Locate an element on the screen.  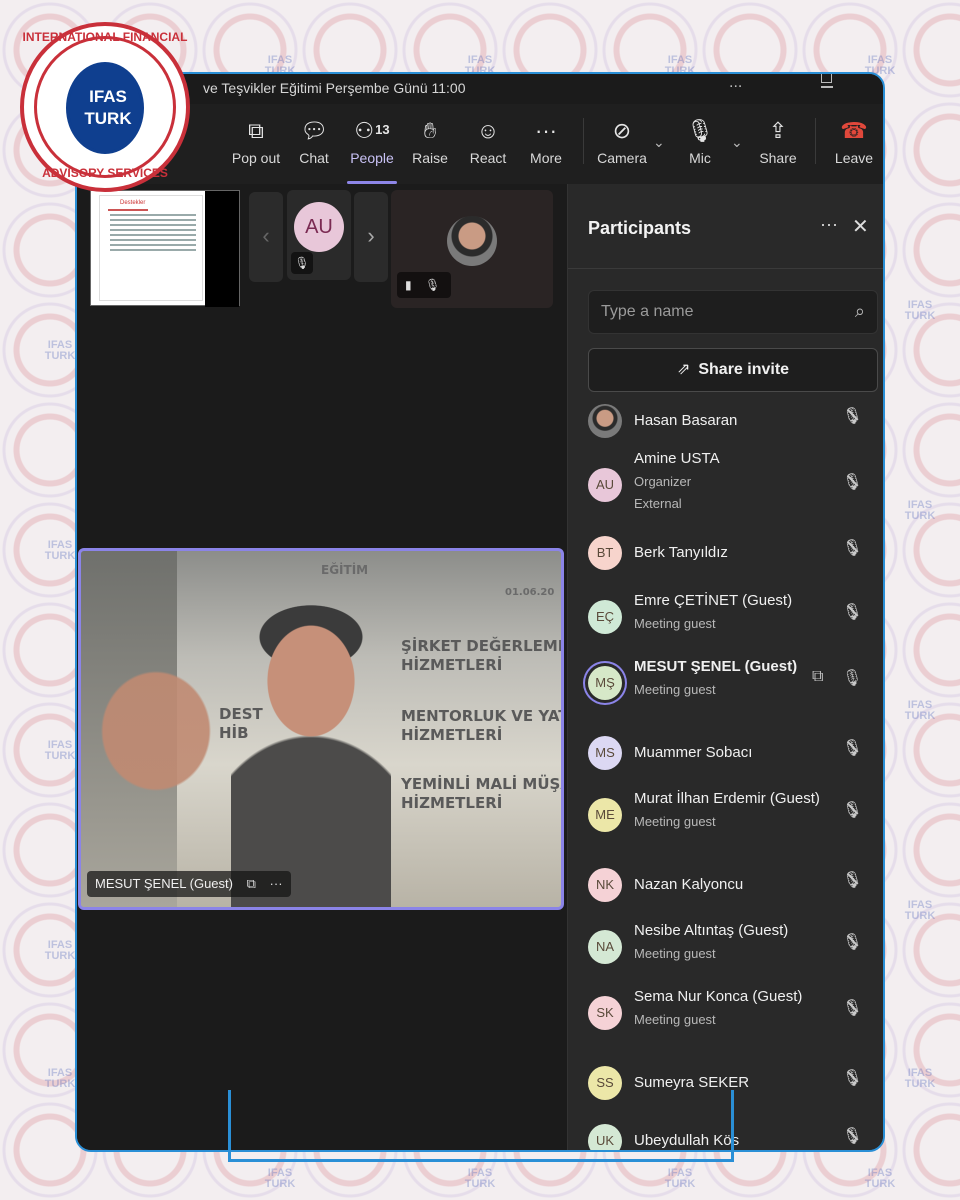
pop-out-button: ⧉ Pop out is located at coordinates (256, 141).